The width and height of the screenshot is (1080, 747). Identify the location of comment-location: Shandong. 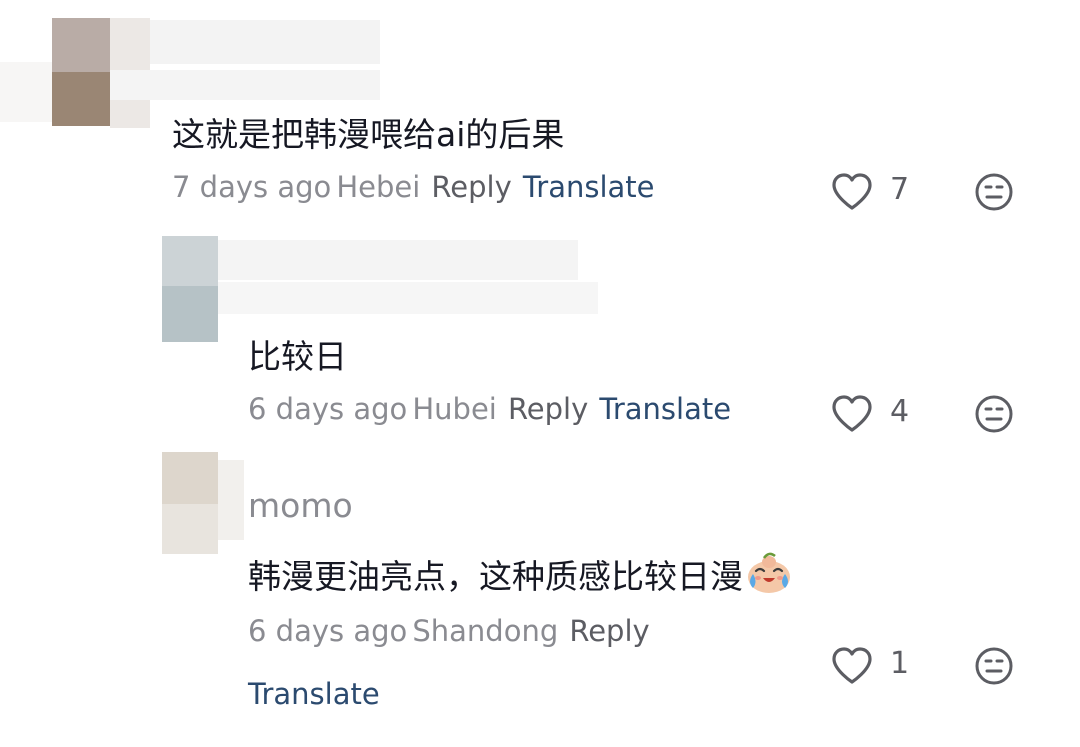
(485, 631).